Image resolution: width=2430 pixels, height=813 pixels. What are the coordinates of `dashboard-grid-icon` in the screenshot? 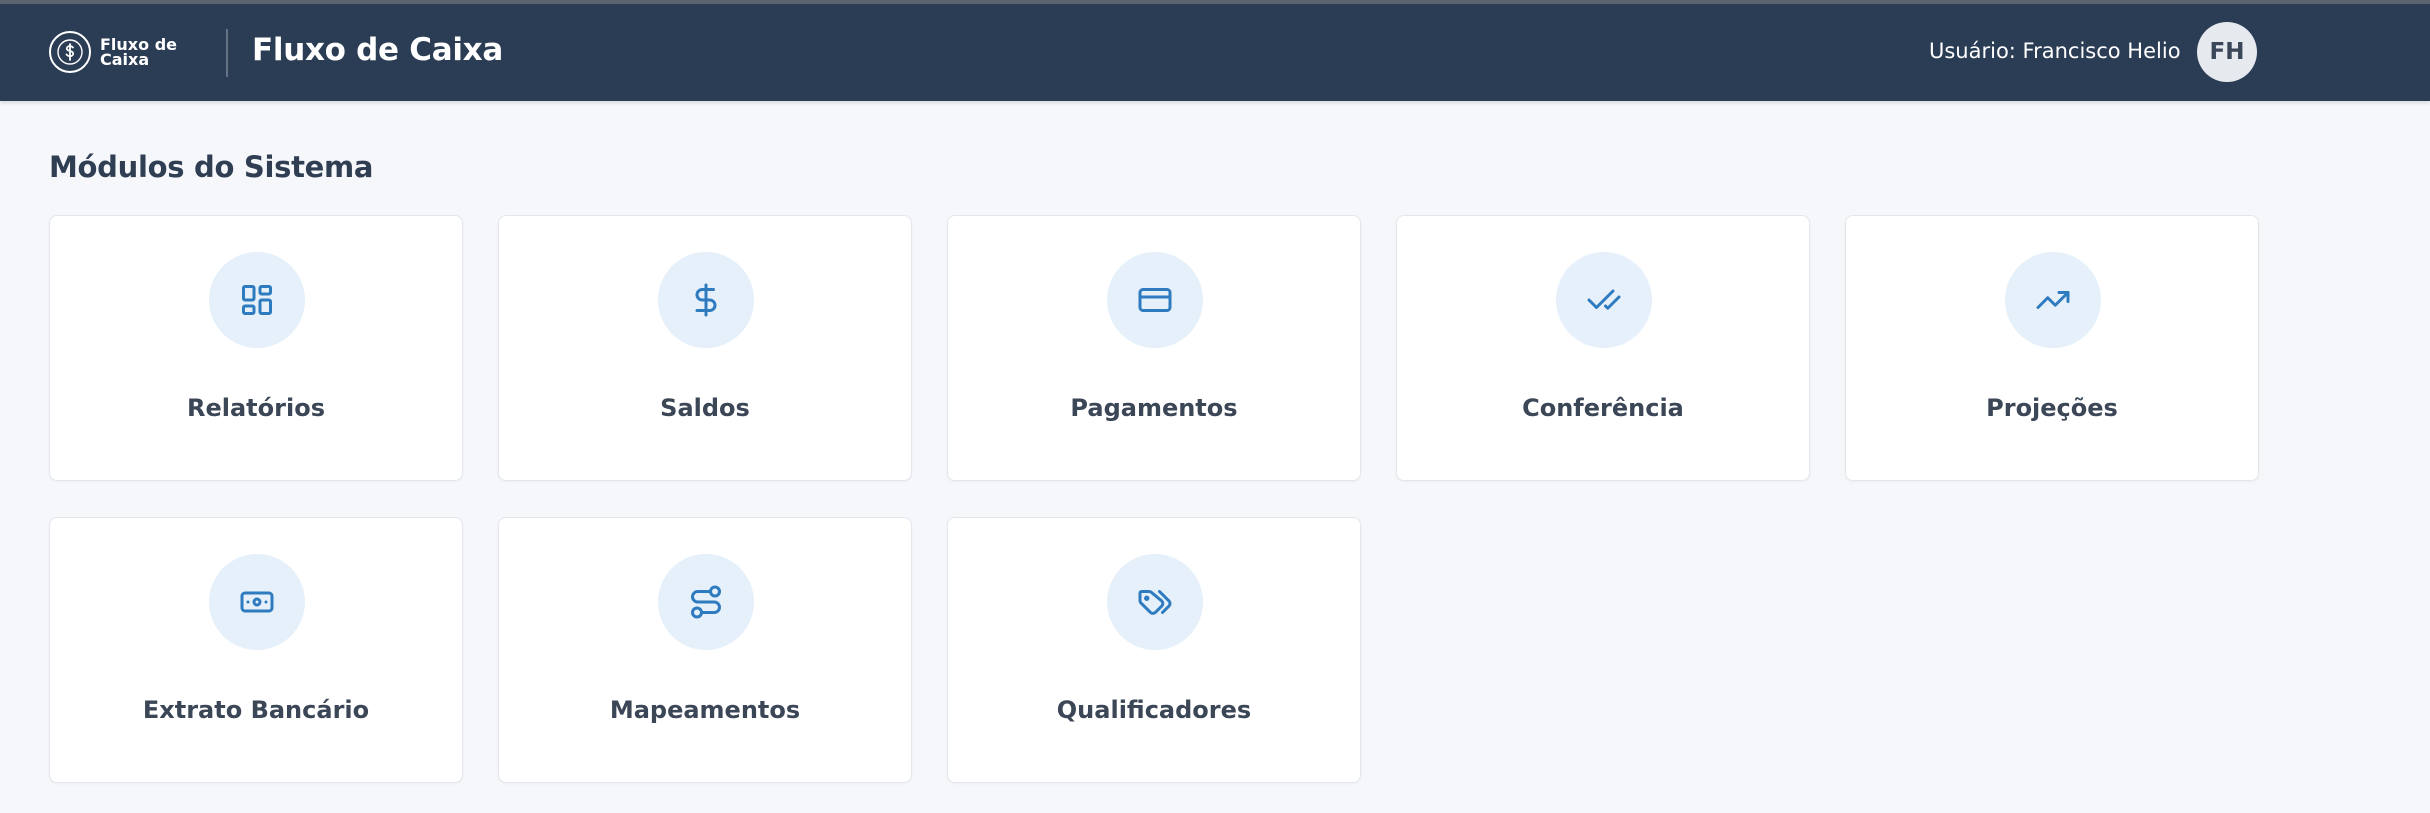 It's located at (257, 300).